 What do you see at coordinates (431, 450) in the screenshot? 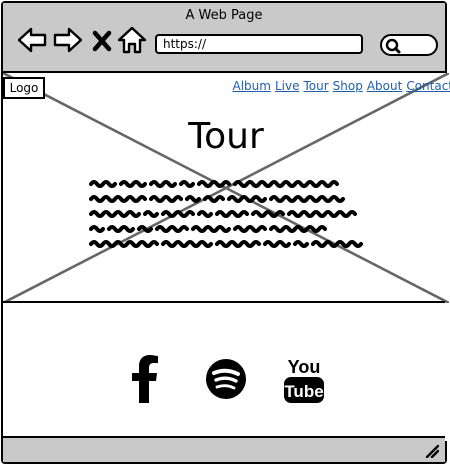
I see `resize-grip-icon` at bounding box center [431, 450].